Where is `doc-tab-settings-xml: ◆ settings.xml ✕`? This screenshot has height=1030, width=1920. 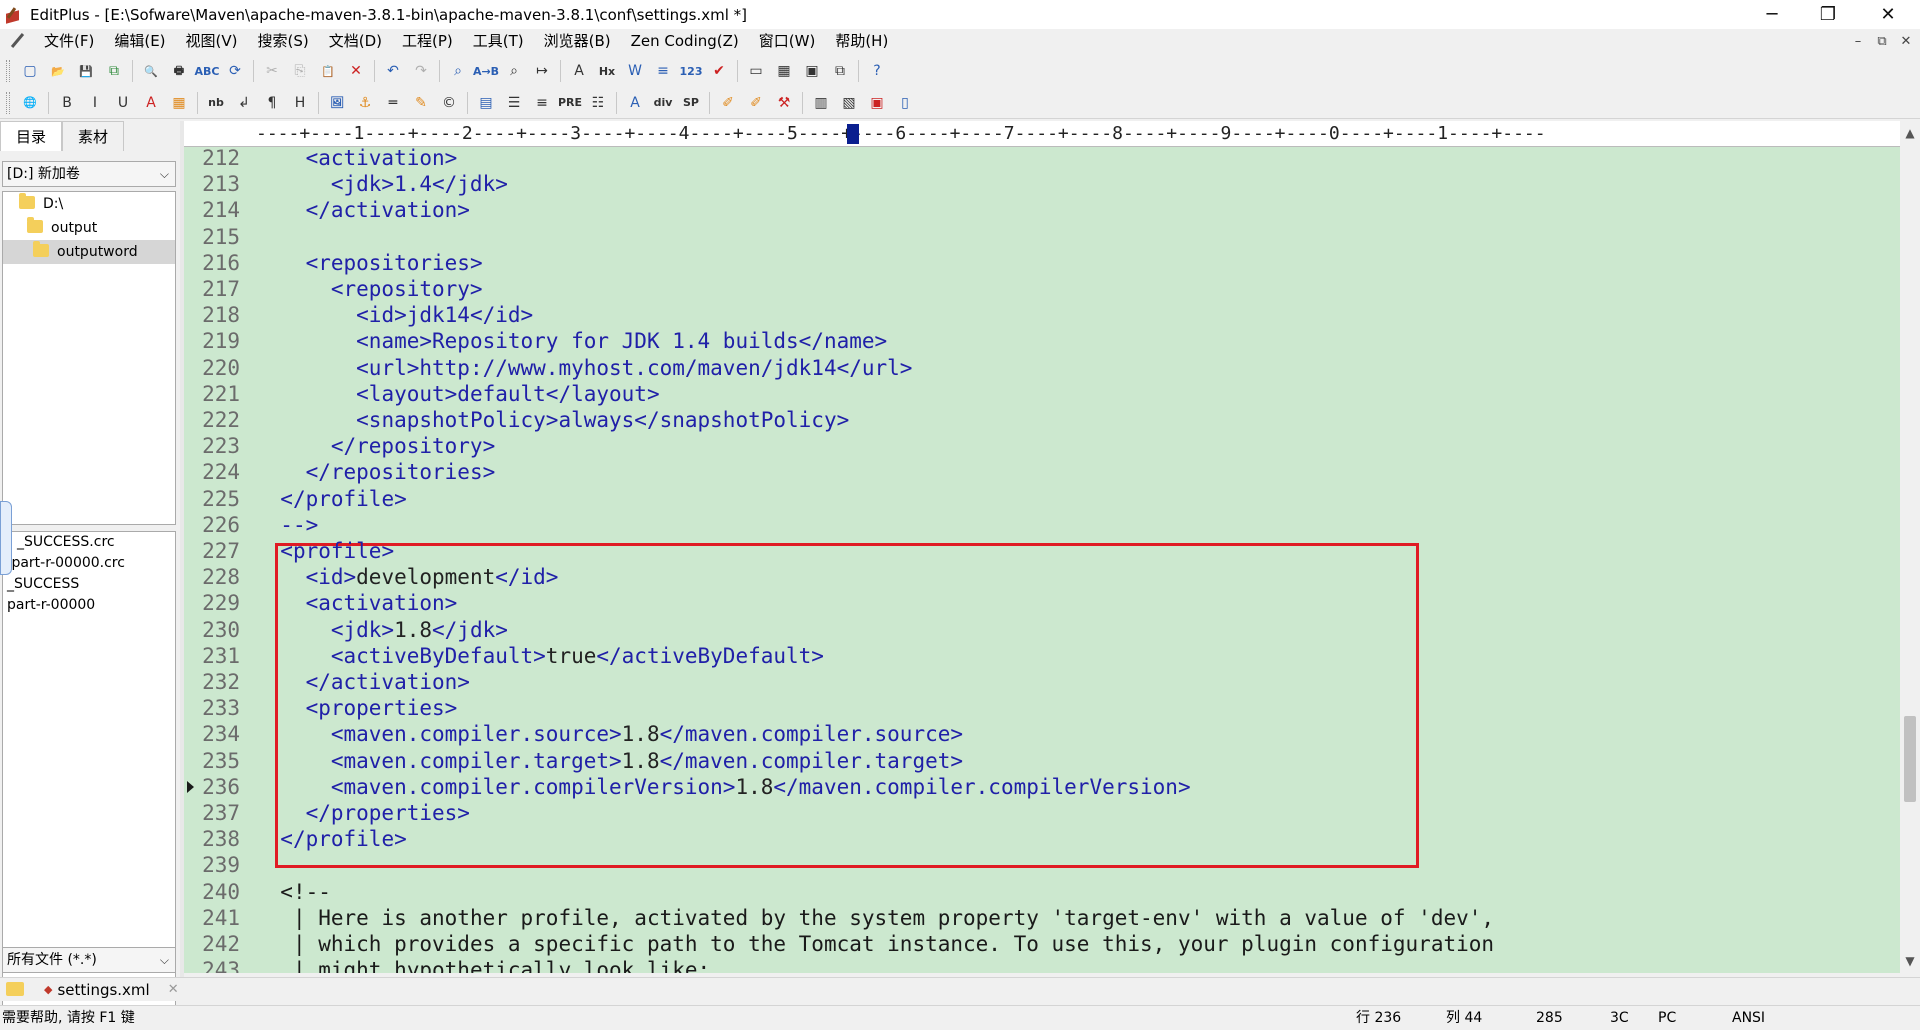
doc-tab-settings-xml: ◆ settings.xml ✕ is located at coordinates (111, 990).